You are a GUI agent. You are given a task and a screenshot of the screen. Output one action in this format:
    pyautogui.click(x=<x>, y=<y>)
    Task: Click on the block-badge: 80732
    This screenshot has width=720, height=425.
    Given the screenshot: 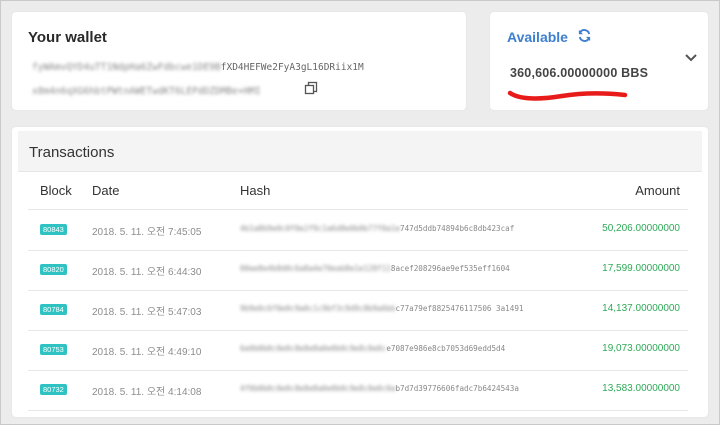 What is the action you would take?
    pyautogui.click(x=53, y=389)
    